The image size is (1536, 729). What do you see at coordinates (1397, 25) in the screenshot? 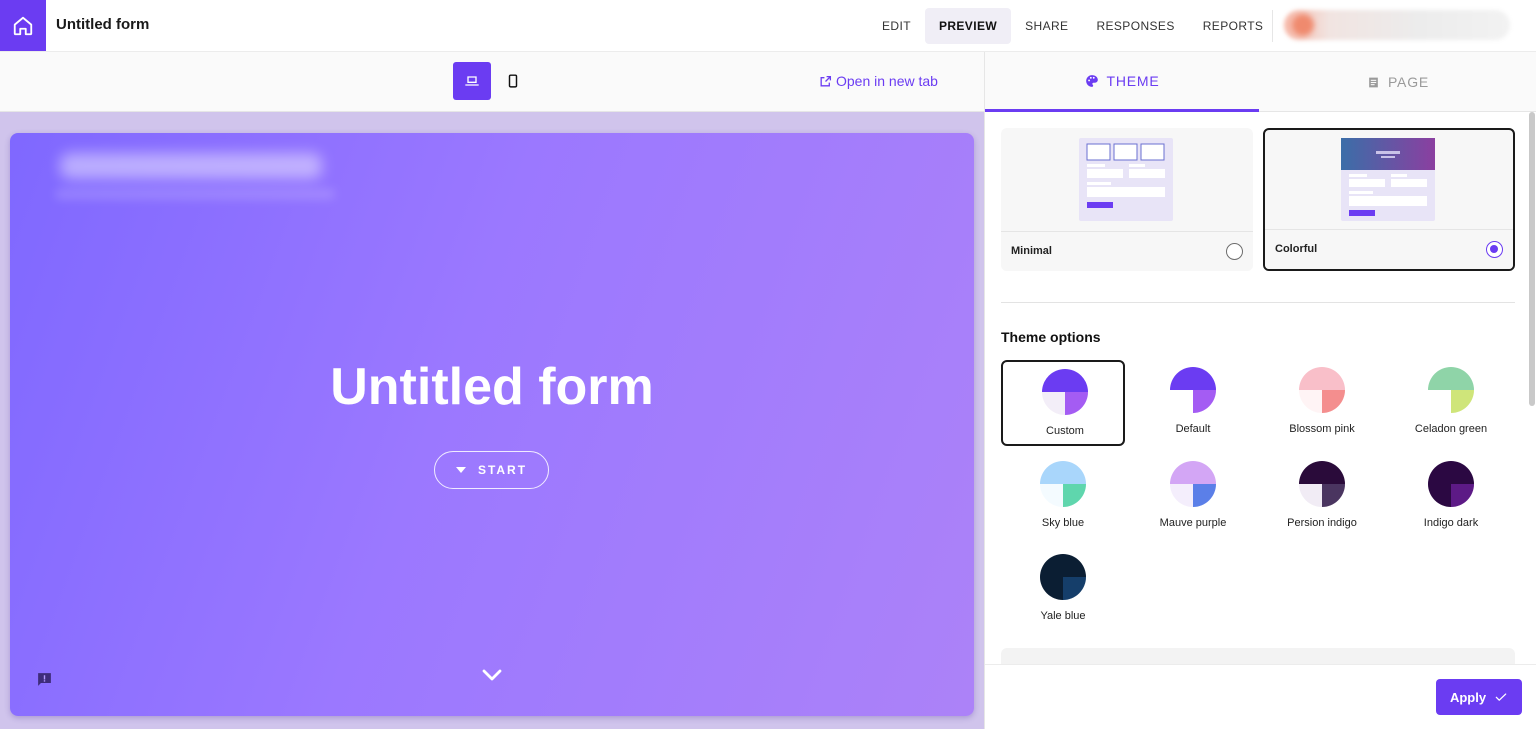
I see `account-menu` at bounding box center [1397, 25].